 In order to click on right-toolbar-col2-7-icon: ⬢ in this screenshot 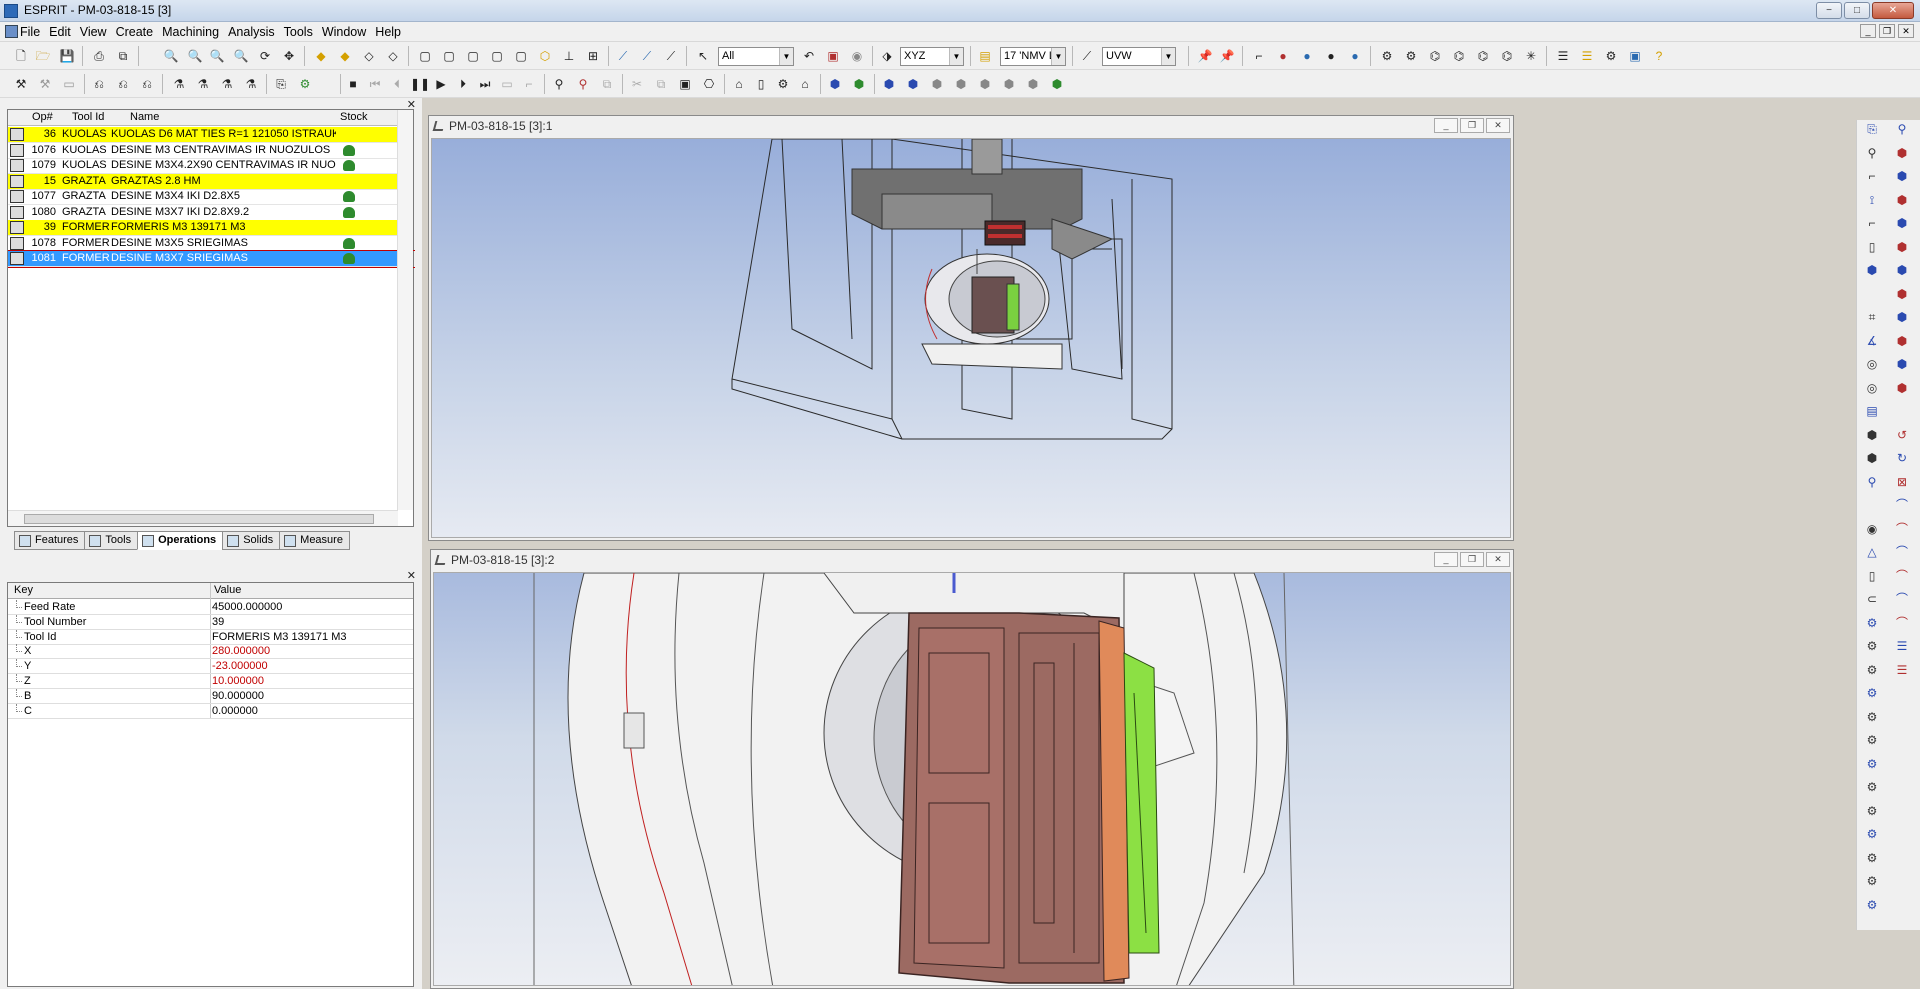, I will do `click(1902, 294)`.